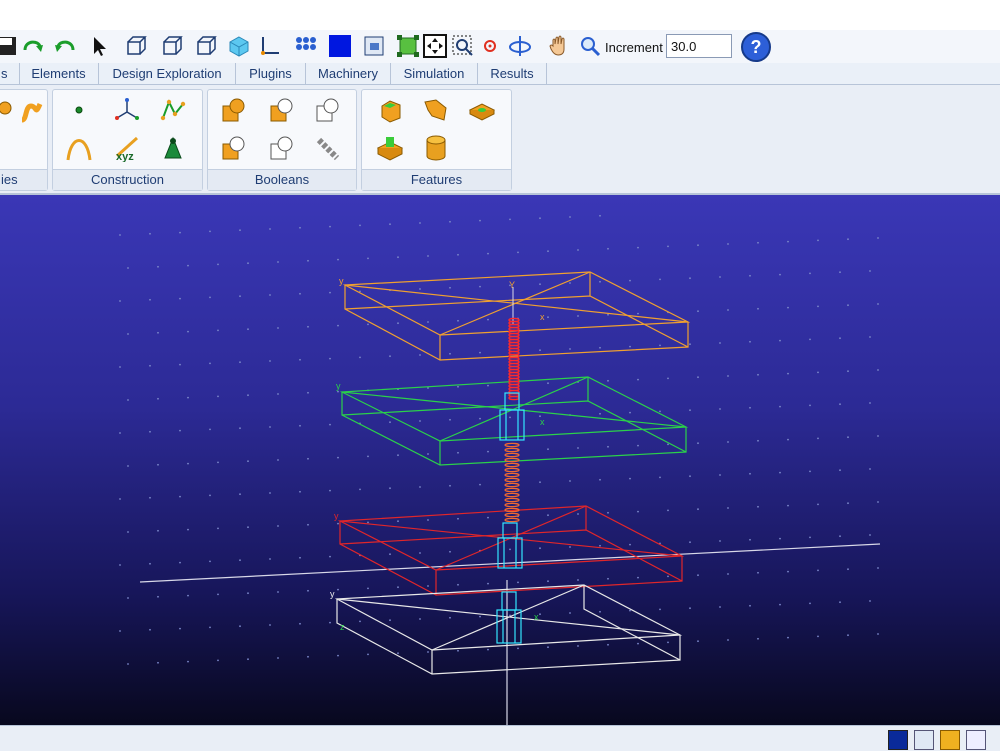  Describe the element at coordinates (374, 46) in the screenshot. I see `zoom-window-icon` at that location.